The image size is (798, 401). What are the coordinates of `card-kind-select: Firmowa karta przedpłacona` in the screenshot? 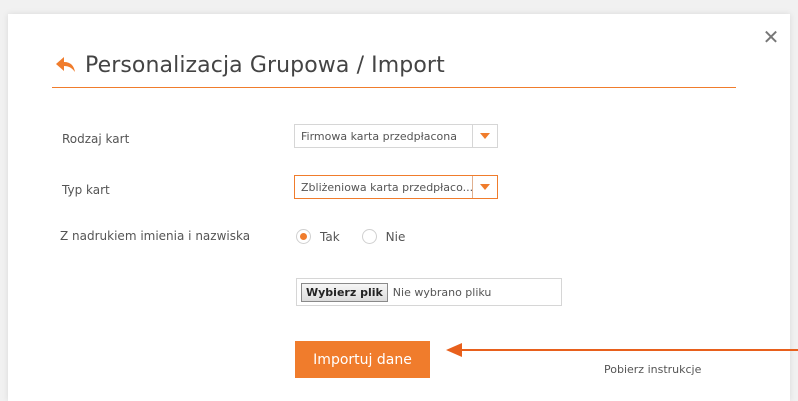 It's located at (396, 136).